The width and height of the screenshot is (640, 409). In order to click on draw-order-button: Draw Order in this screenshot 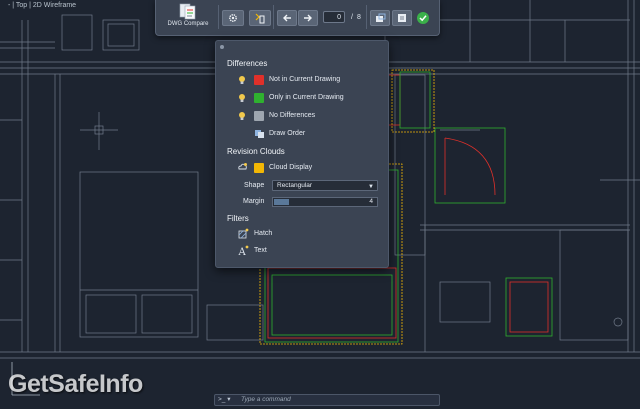, I will do `click(302, 134)`.